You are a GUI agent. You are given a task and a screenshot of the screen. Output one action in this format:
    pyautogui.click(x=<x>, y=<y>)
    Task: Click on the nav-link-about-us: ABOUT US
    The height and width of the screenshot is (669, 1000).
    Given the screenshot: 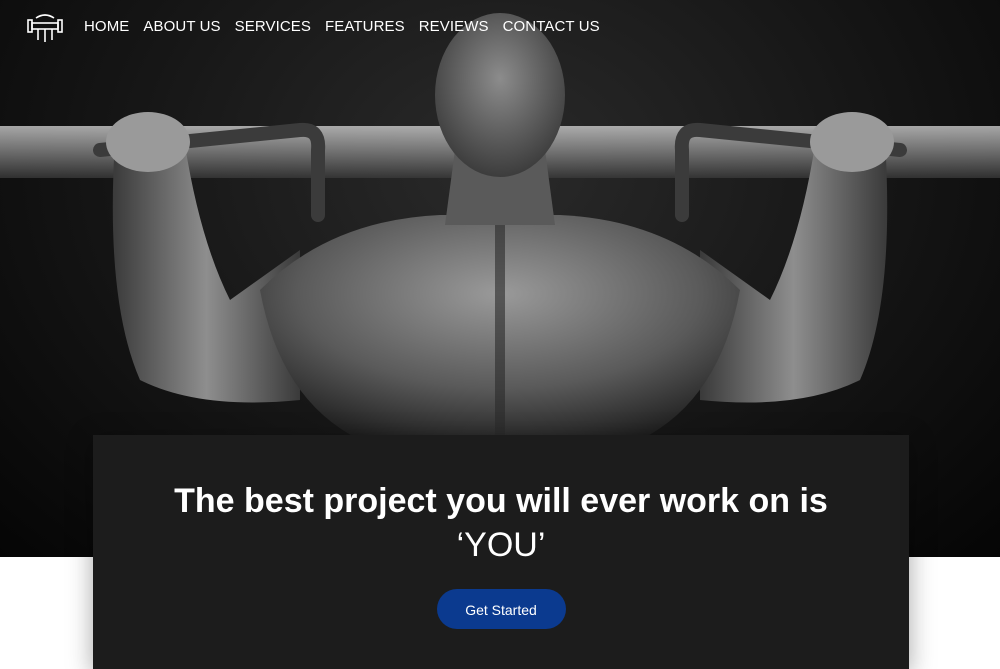 What is the action you would take?
    pyautogui.click(x=181, y=26)
    